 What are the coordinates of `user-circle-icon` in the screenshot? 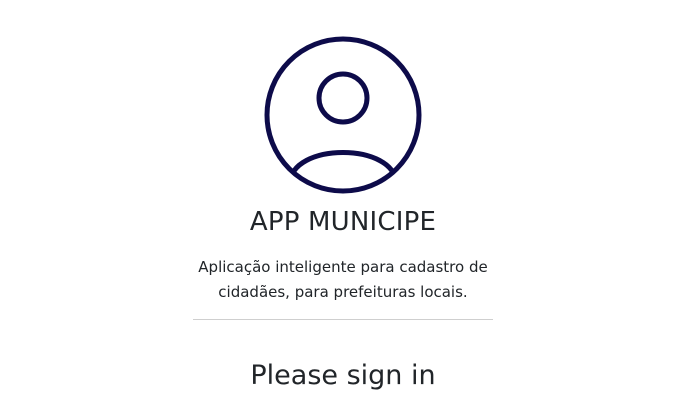 It's located at (343, 115).